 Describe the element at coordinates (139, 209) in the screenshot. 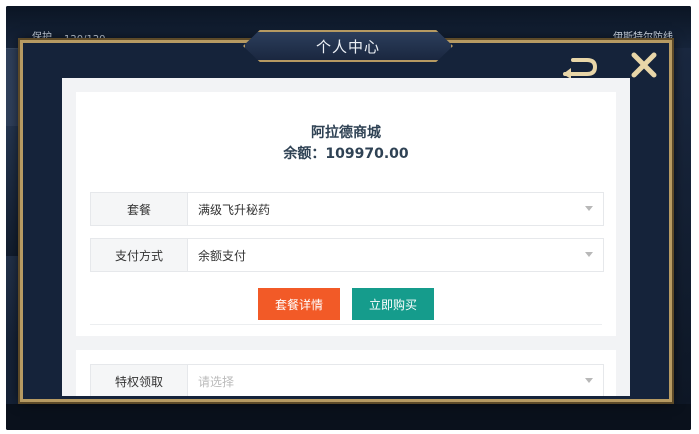

I see `package-label: 套餐` at that location.